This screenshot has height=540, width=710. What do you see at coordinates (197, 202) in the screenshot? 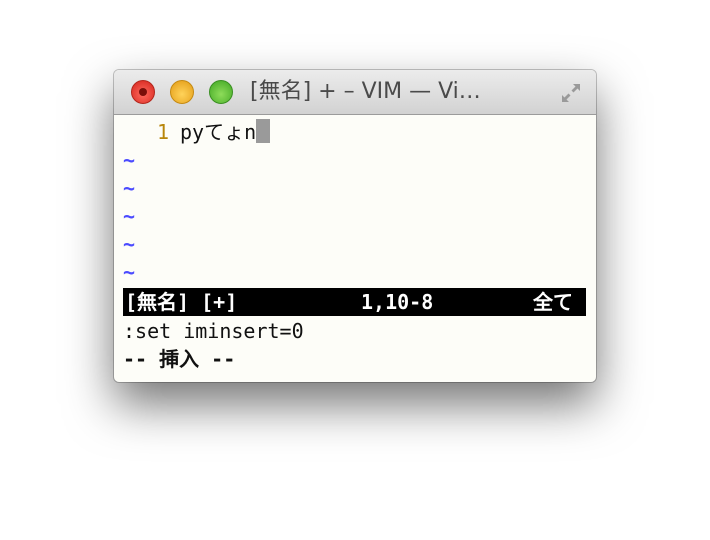
I see `editor-buffer: 1 pyてょn ~ ~ ~ ~ ~` at bounding box center [197, 202].